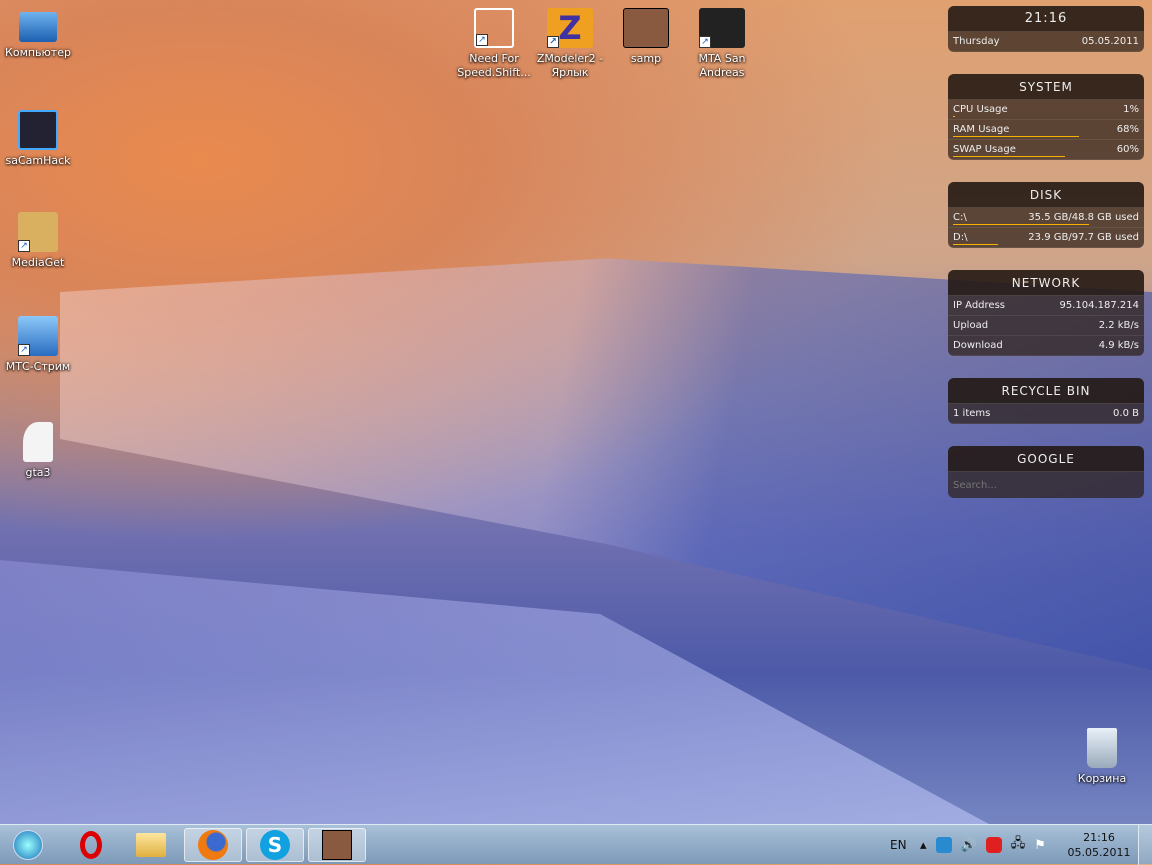 The height and width of the screenshot is (865, 1152). I want to click on desktop-icon-mediaget: ↗ MediaGet, so click(39, 241).